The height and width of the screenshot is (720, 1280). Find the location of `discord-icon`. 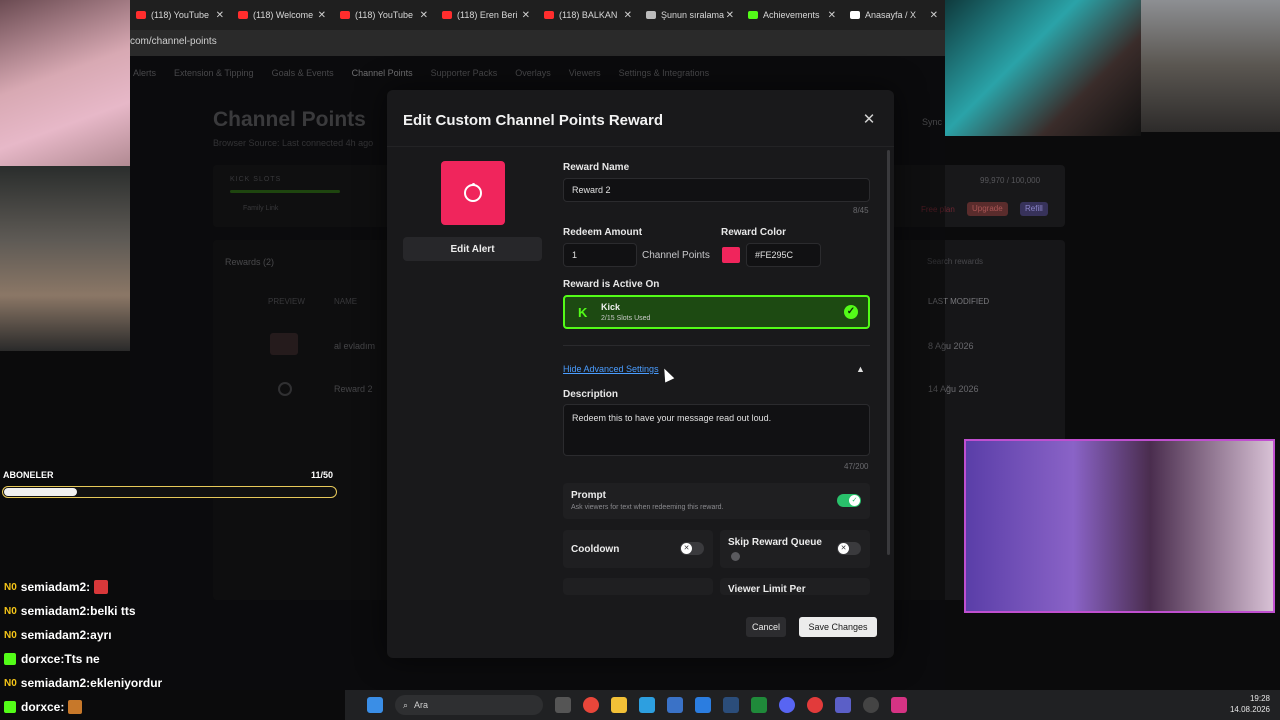

discord-icon is located at coordinates (787, 705).